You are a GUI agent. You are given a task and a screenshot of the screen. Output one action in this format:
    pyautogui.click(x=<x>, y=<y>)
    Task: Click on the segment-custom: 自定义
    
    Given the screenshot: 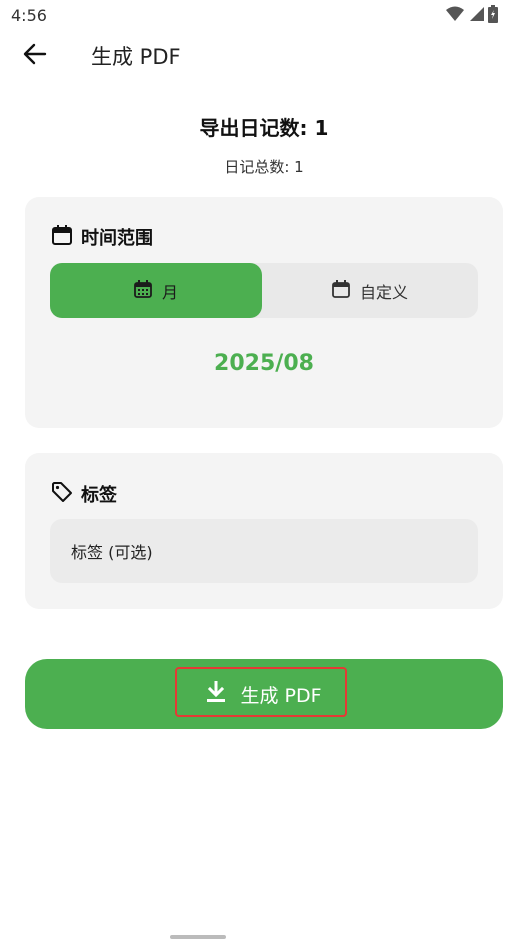 What is the action you would take?
    pyautogui.click(x=370, y=290)
    